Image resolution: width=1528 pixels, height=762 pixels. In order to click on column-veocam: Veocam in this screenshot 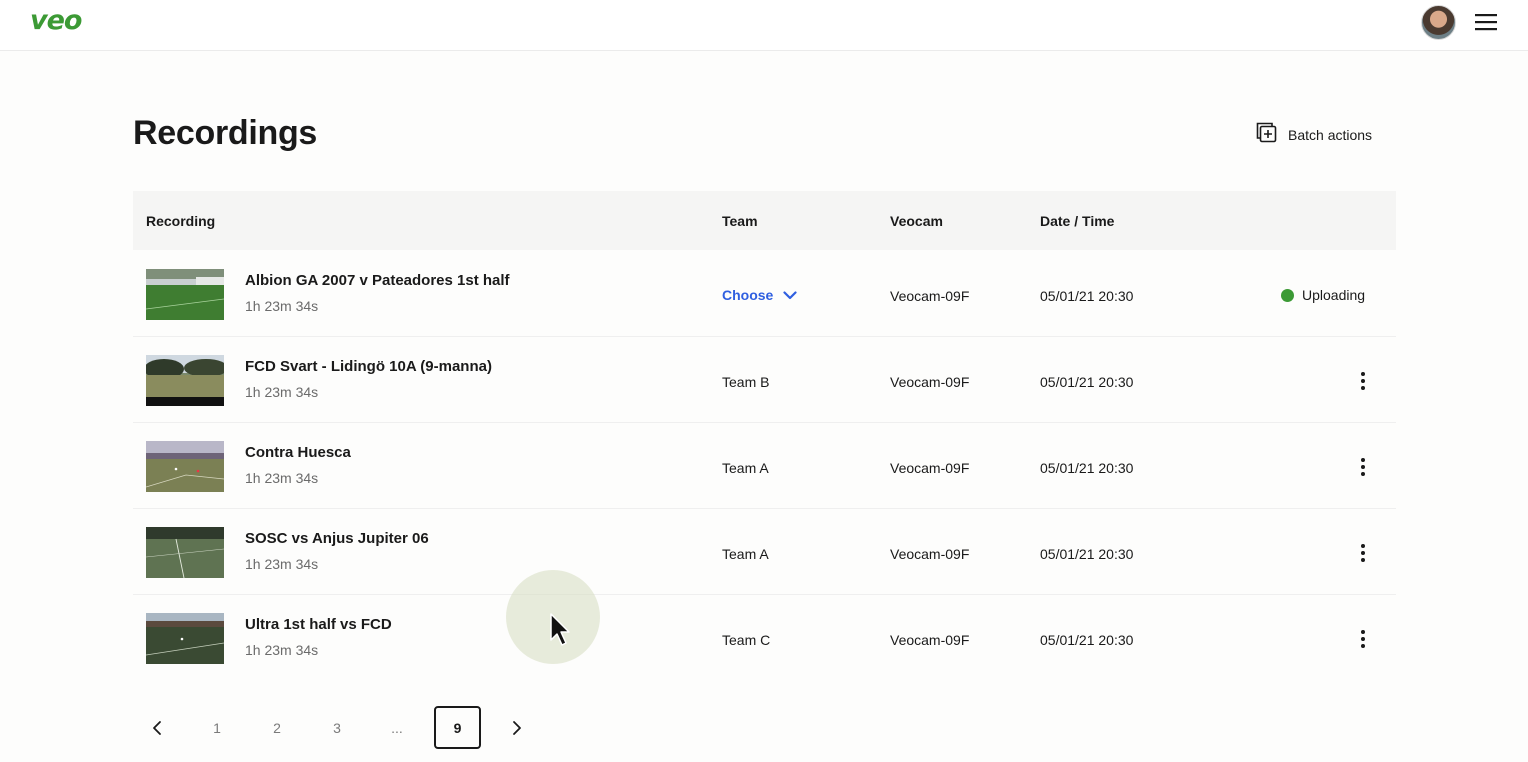, I will do `click(916, 221)`.